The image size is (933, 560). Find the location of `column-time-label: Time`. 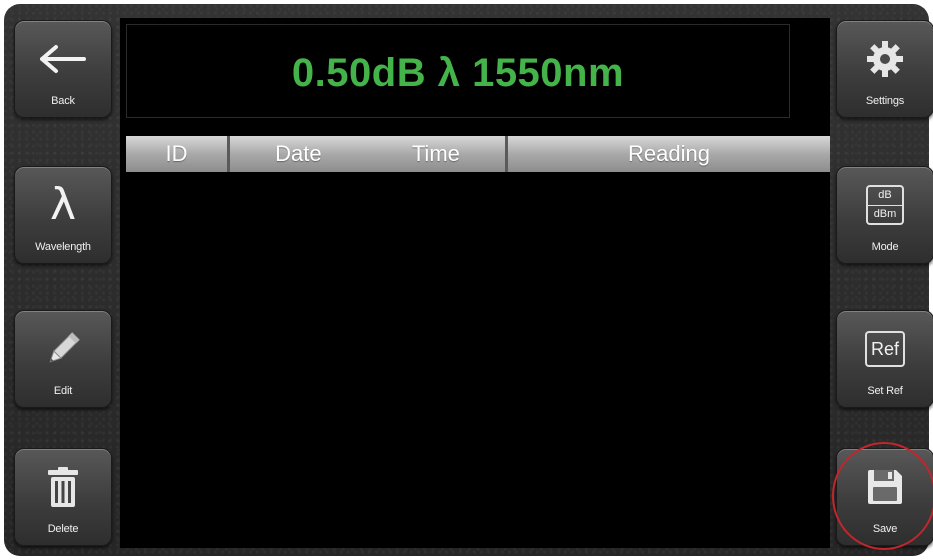

column-time-label: Time is located at coordinates (435, 153).